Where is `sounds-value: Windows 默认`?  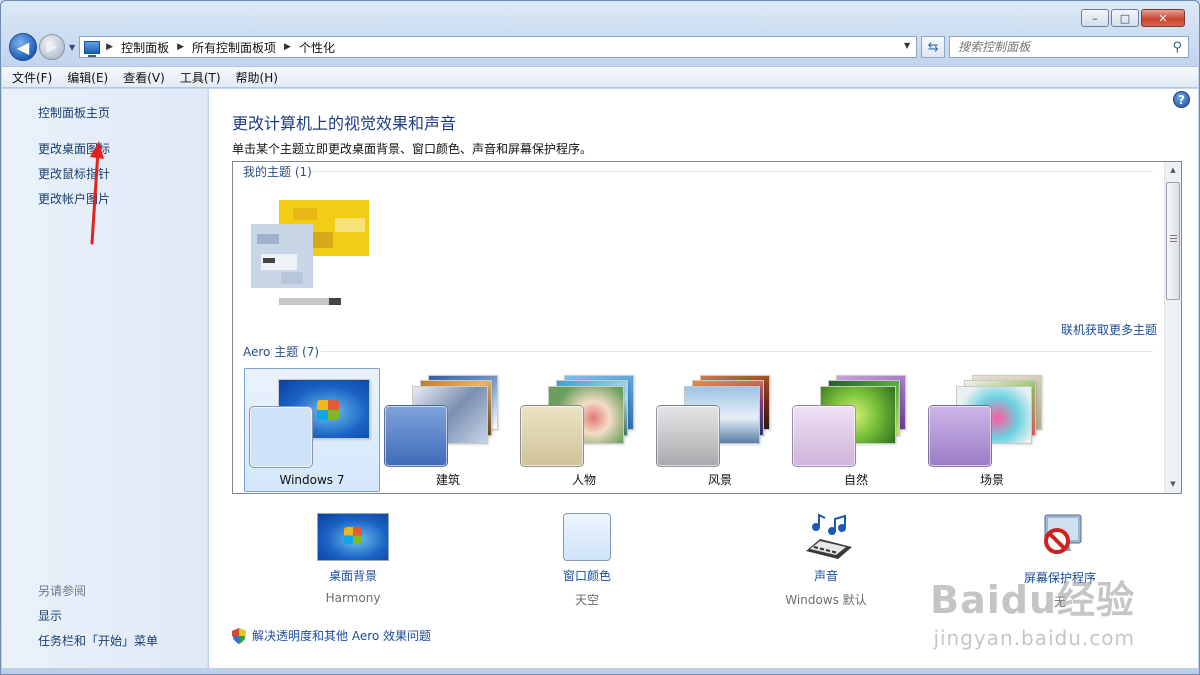 sounds-value: Windows 默认 is located at coordinates (826, 600).